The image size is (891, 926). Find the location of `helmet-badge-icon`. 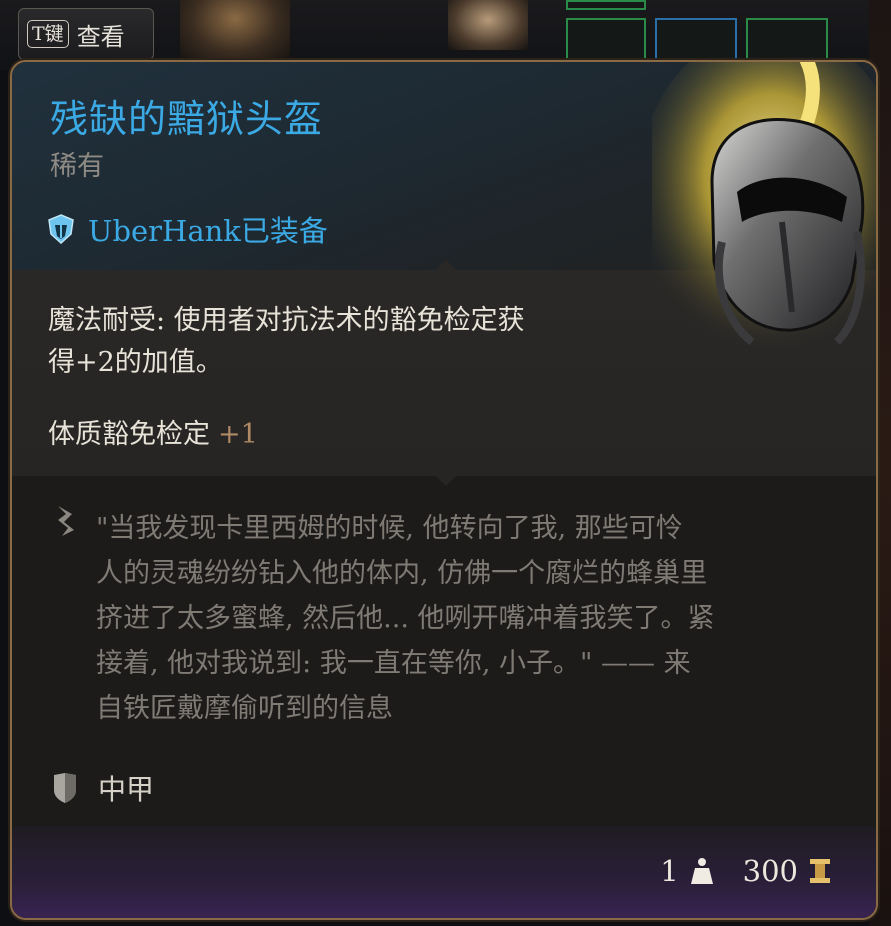

helmet-badge-icon is located at coordinates (61, 229).